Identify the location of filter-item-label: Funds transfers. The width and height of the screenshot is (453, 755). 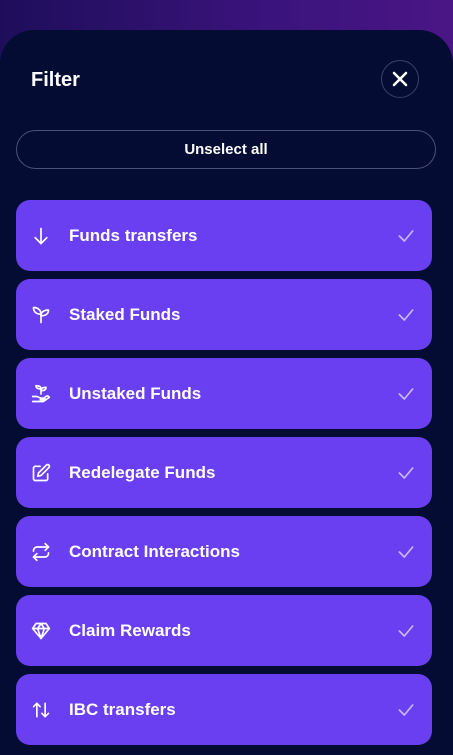
(133, 235).